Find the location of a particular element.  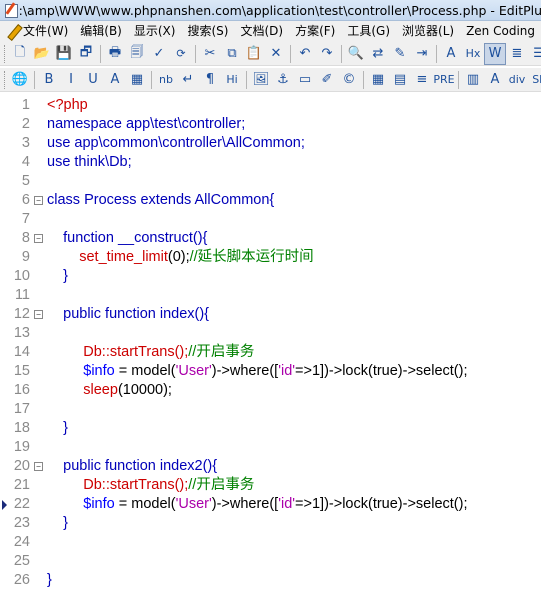

menu-view: 显示(X) is located at coordinates (155, 31).